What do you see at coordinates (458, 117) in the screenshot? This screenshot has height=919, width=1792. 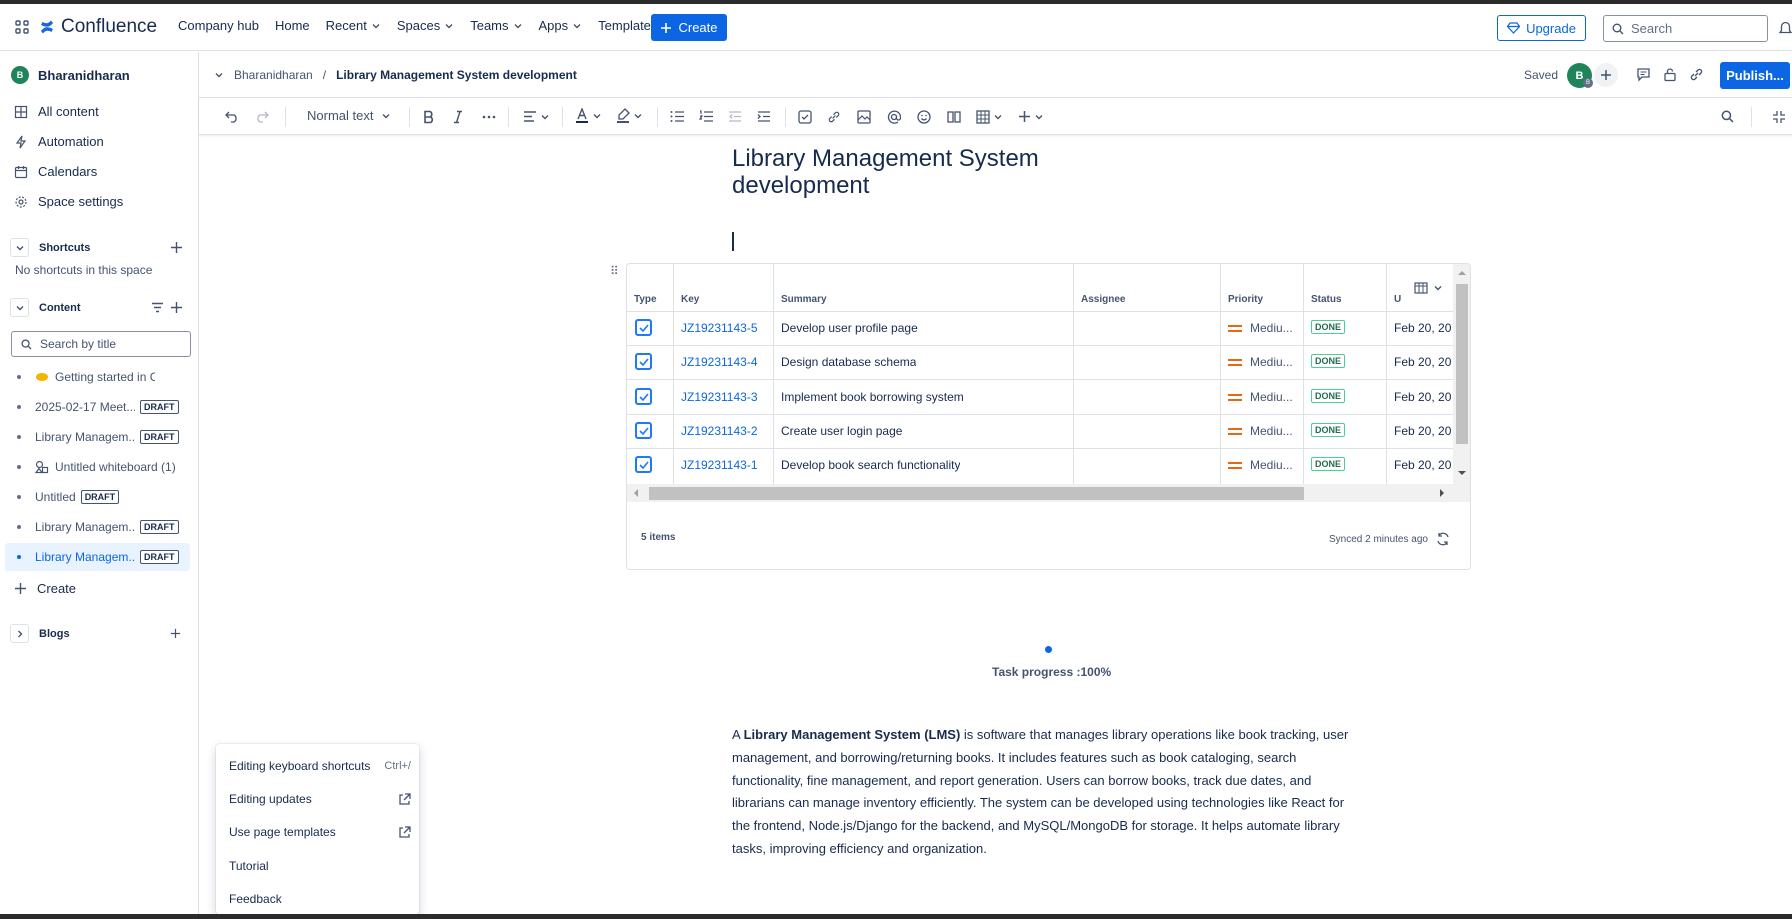 I see `italic-icon` at bounding box center [458, 117].